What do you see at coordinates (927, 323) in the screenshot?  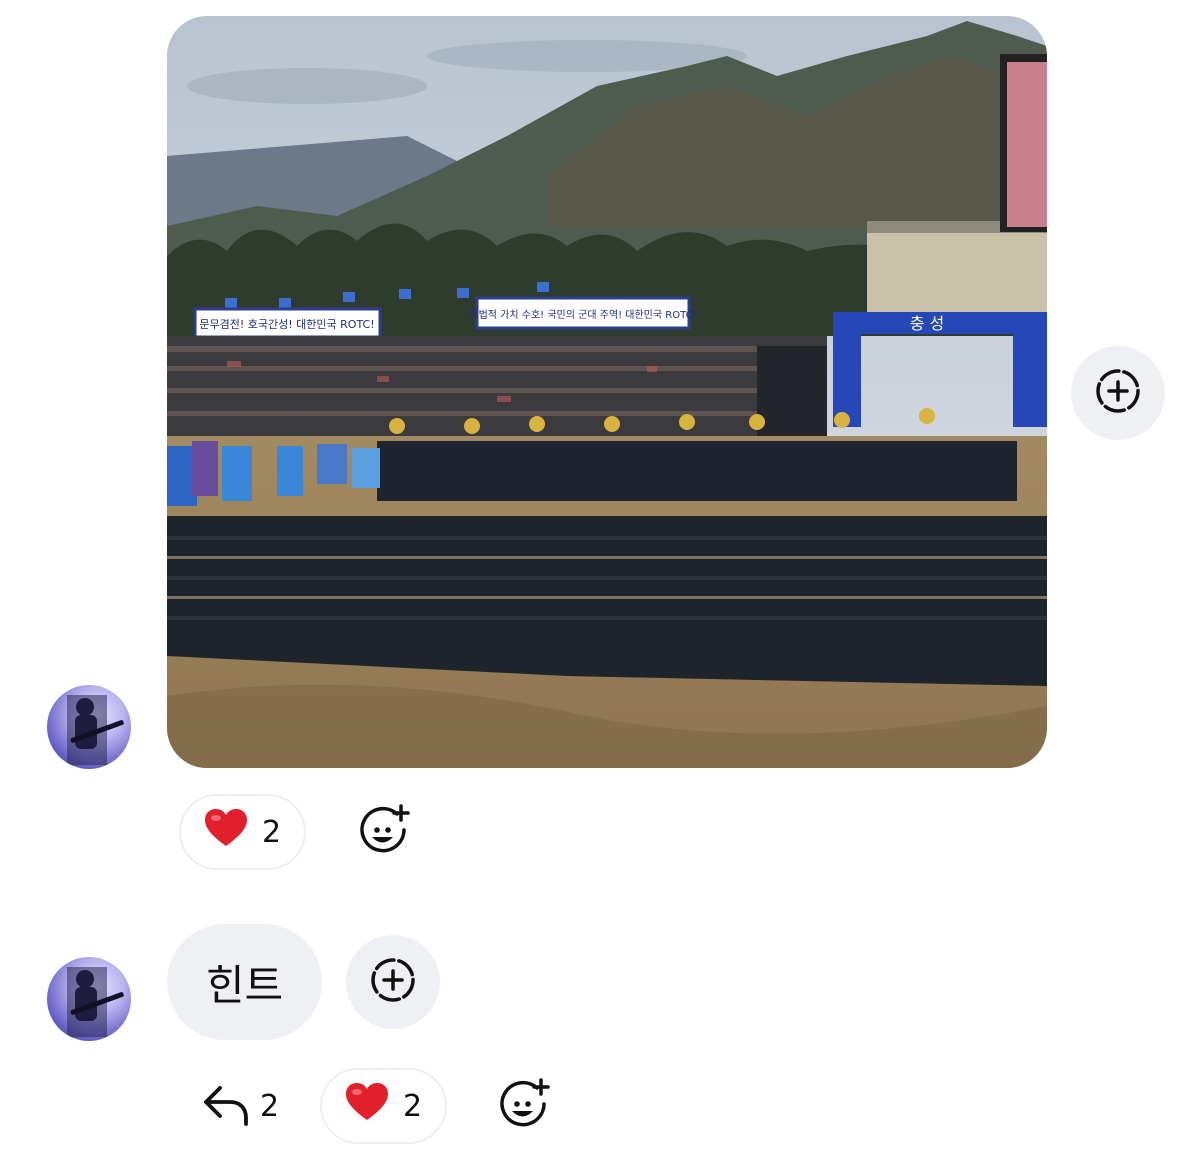 I see `arch-top-text: 충 성` at bounding box center [927, 323].